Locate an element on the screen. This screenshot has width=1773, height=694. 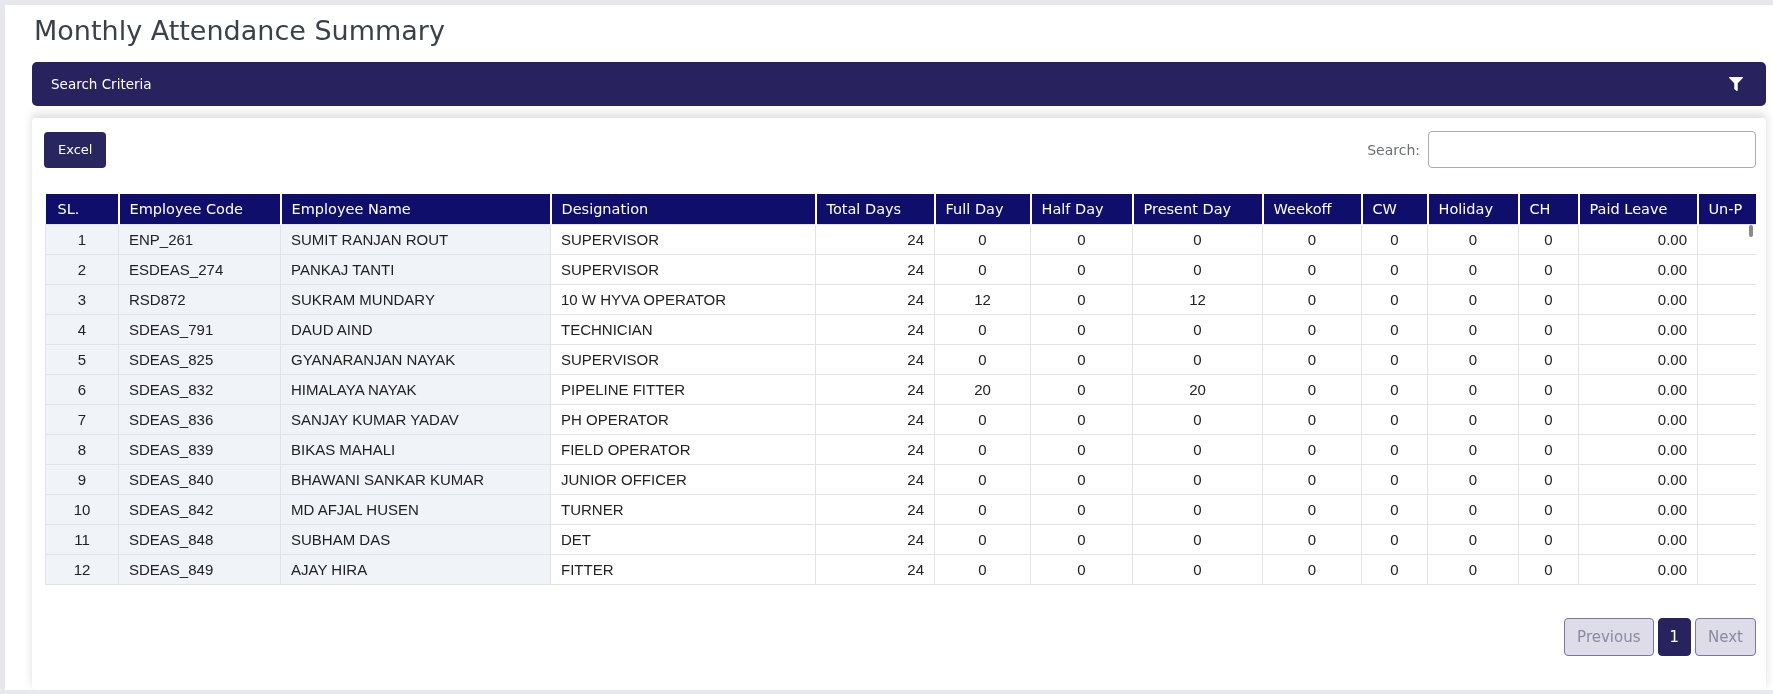
table-cell: BHAWANI SANKAR KUMAR is located at coordinates (415, 479).